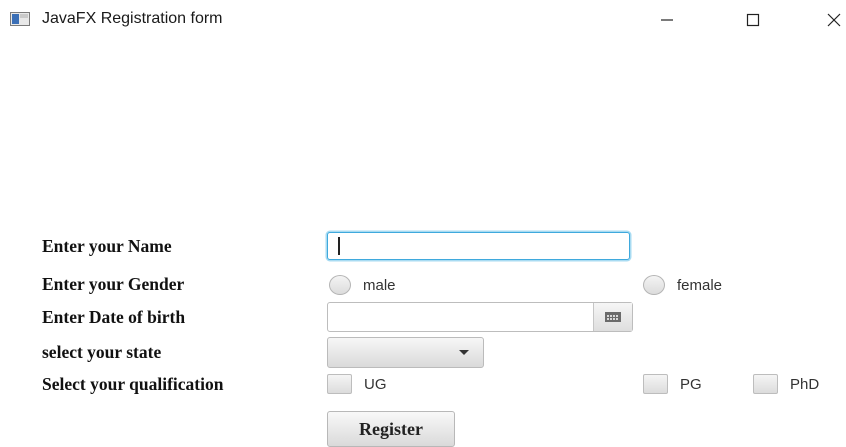 This screenshot has height=447, width=846. I want to click on close-button, so click(830, 20).